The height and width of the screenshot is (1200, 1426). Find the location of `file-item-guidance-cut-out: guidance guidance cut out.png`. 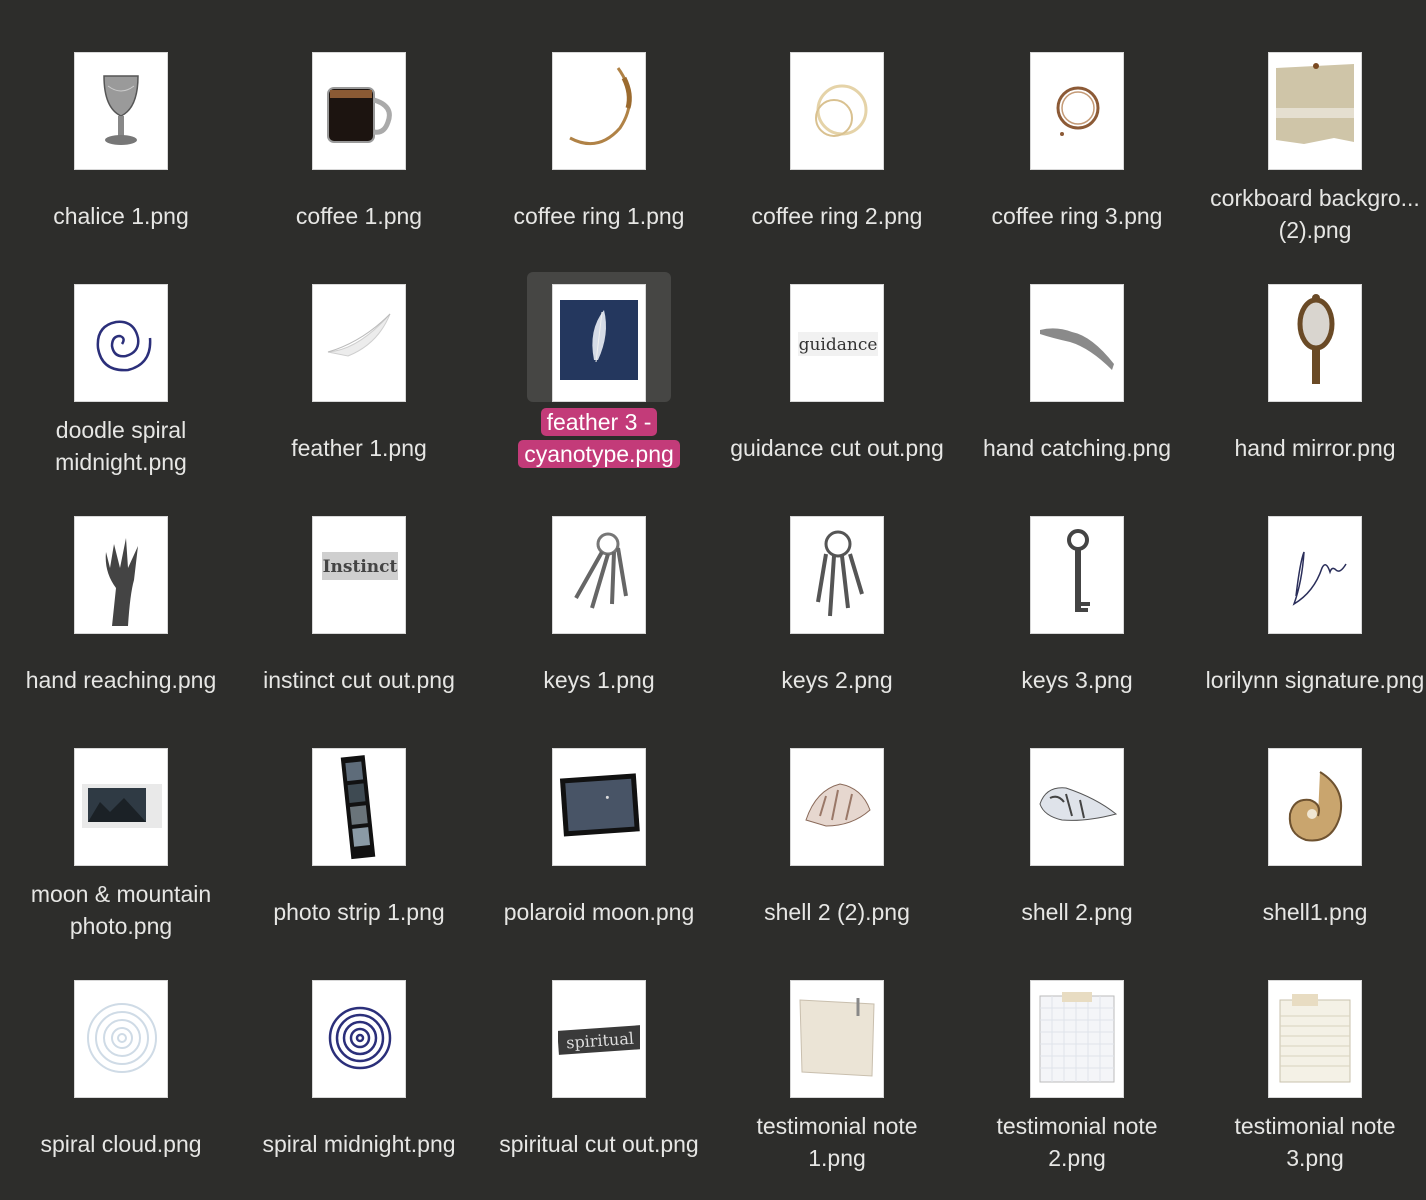

file-item-guidance-cut-out: guidance guidance cut out.png is located at coordinates (837, 348).